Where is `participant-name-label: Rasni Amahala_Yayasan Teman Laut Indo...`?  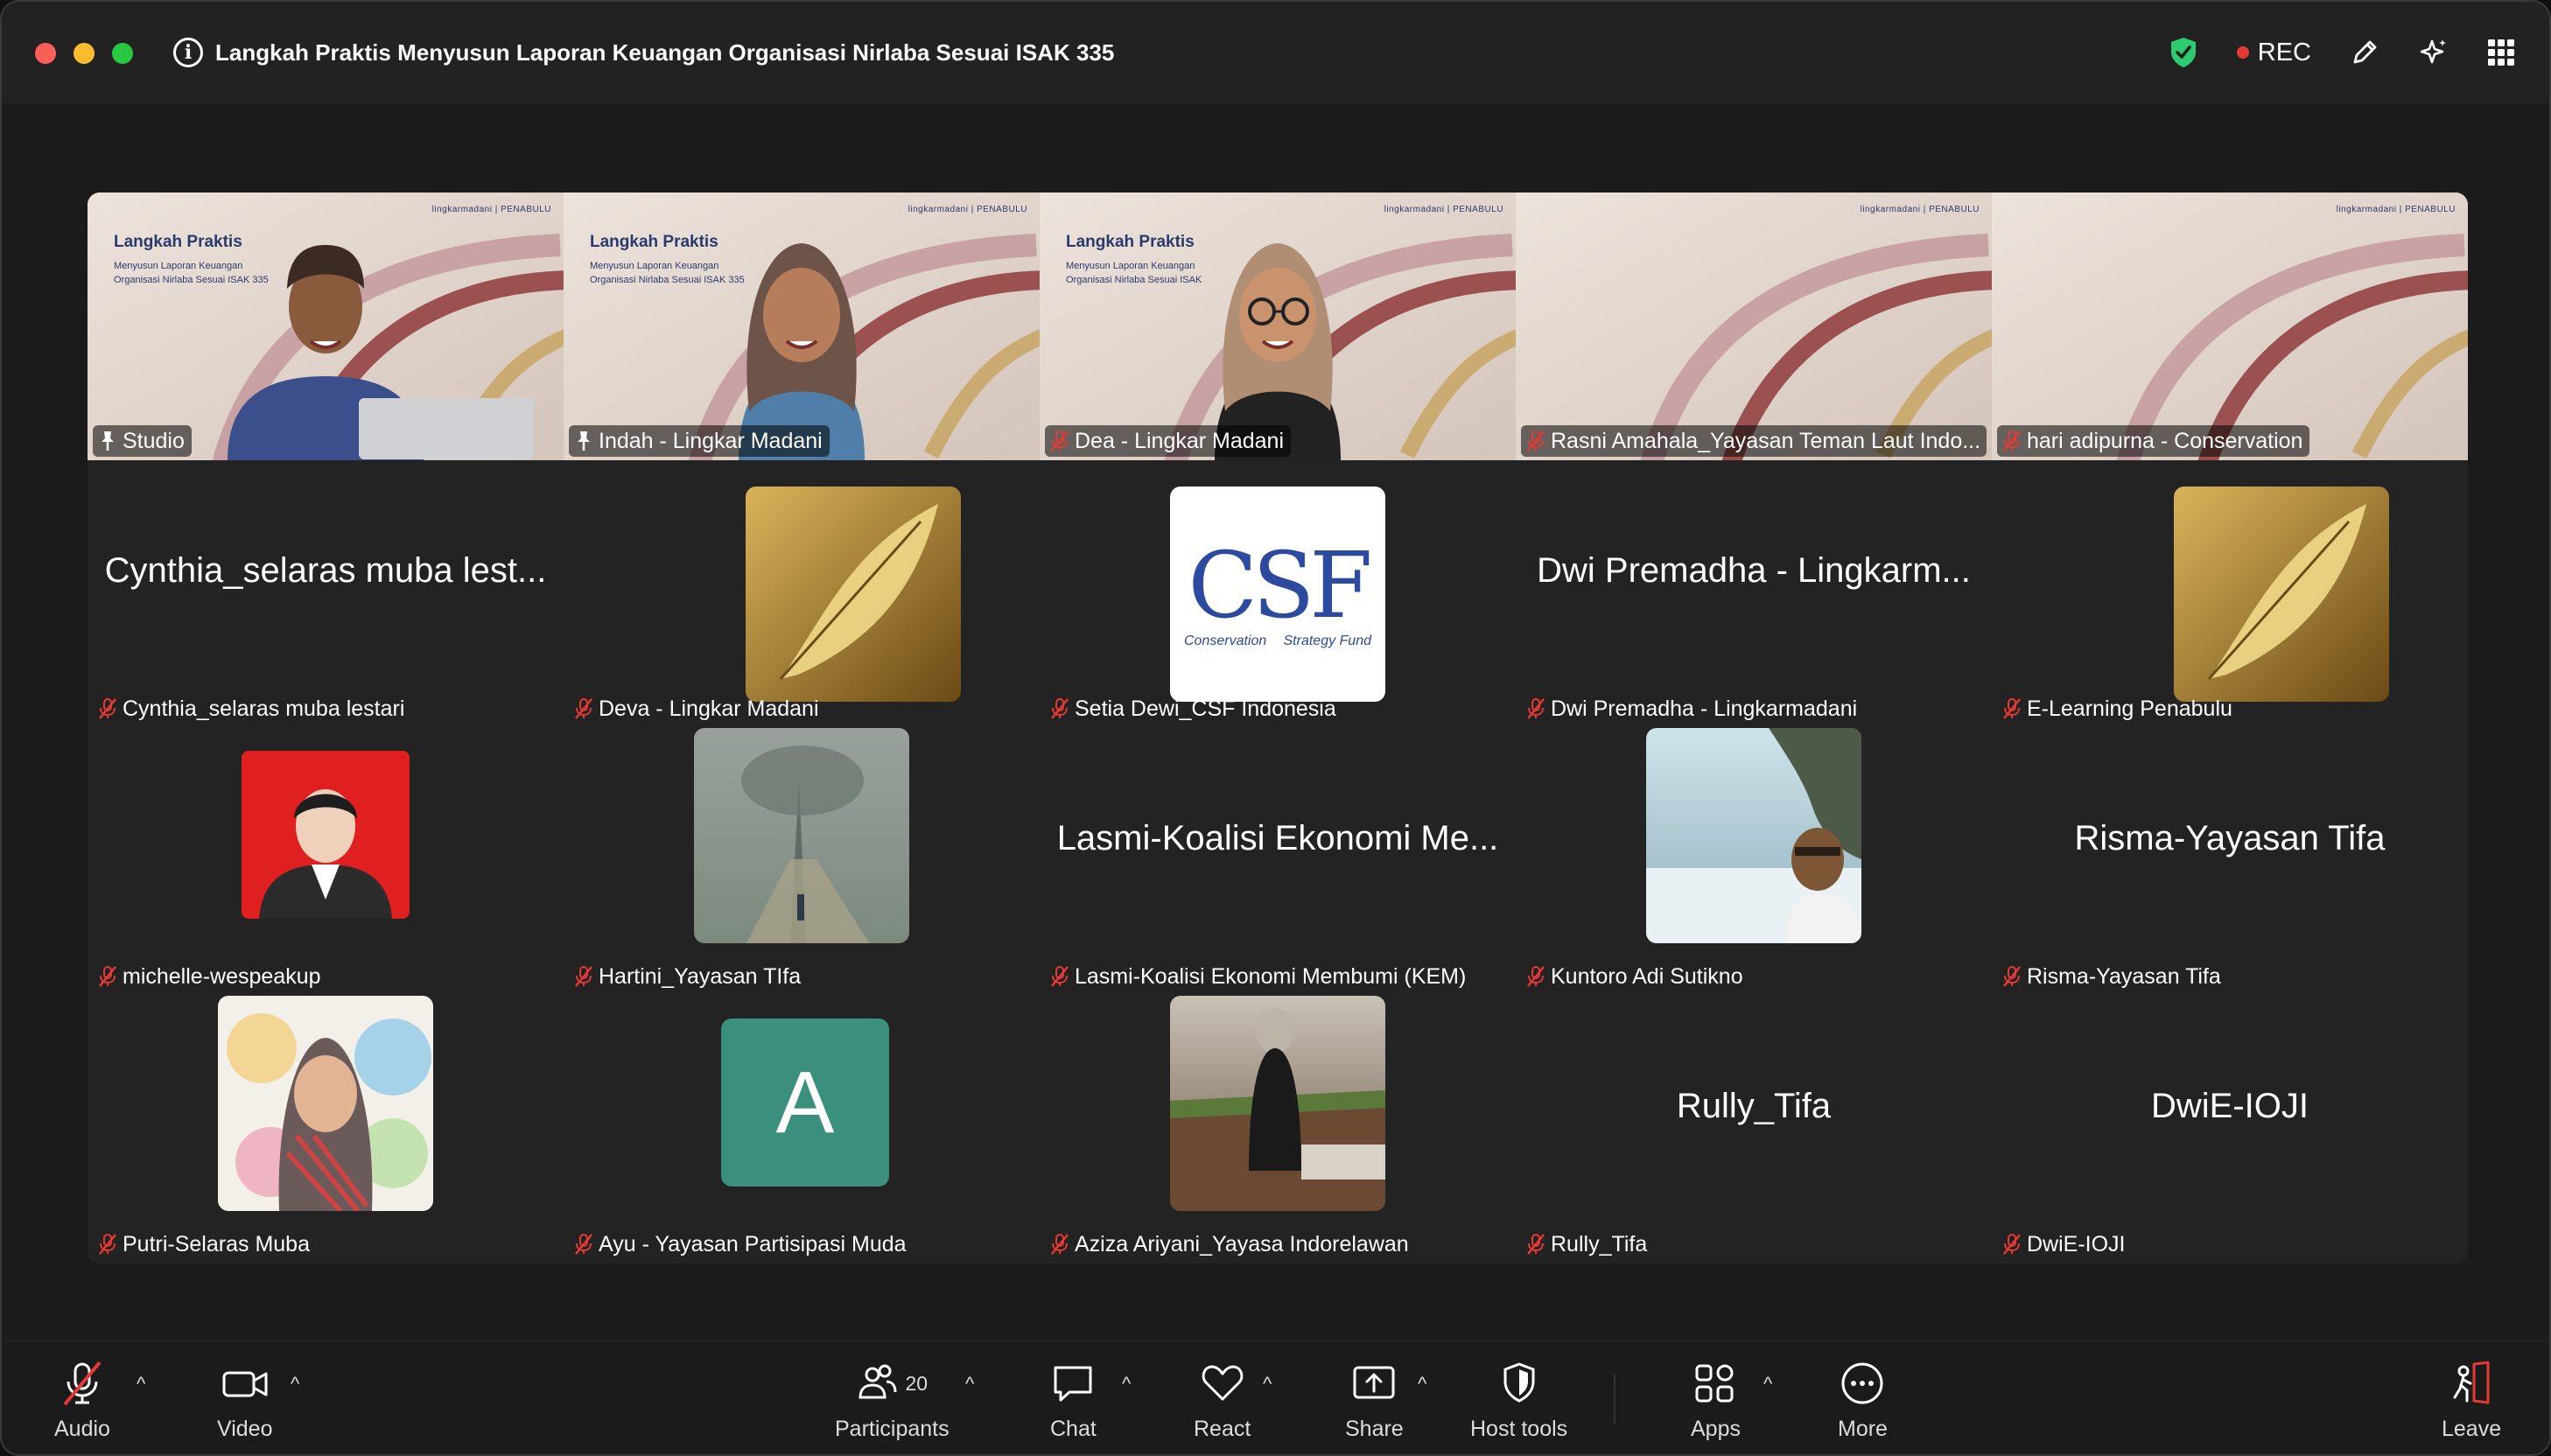
participant-name-label: Rasni Amahala_Yayasan Teman Laut Indo... is located at coordinates (1754, 441).